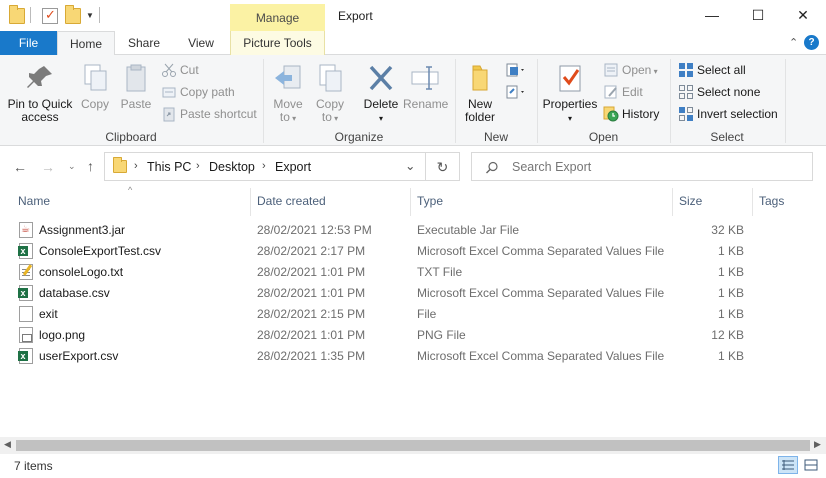 This screenshot has height=478, width=826. I want to click on move-to-label-2: to, so click(284, 117).